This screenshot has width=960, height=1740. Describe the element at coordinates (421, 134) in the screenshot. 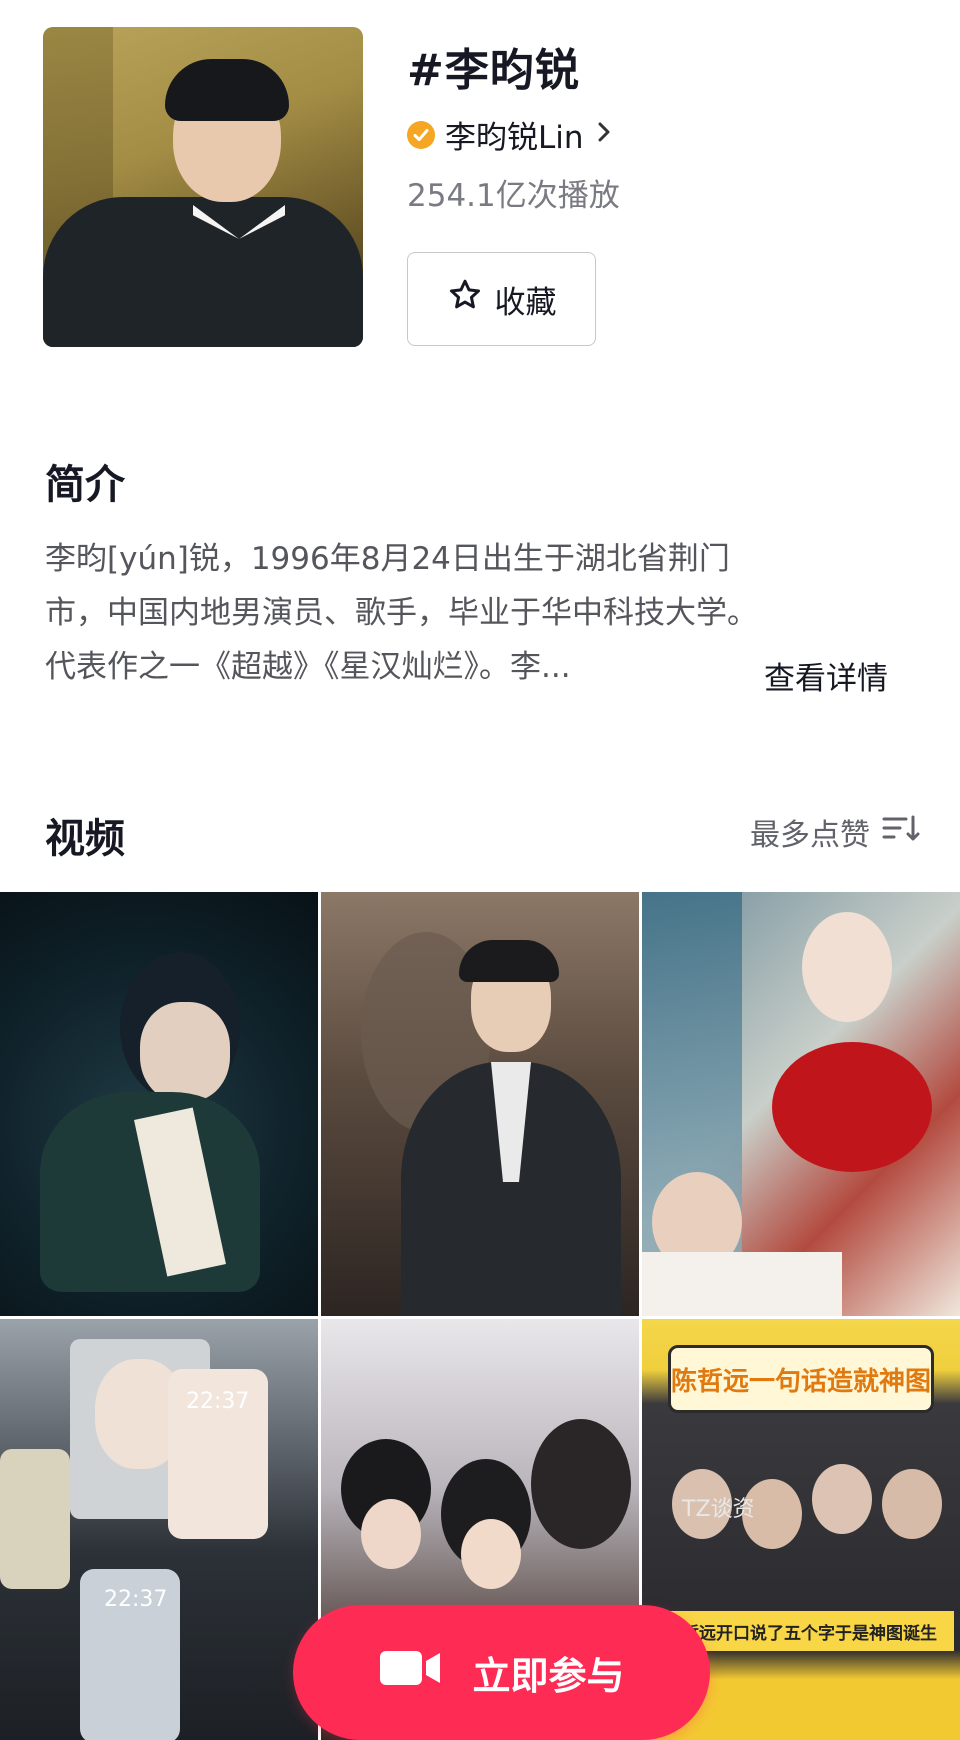

I see `verified-badge-icon` at that location.